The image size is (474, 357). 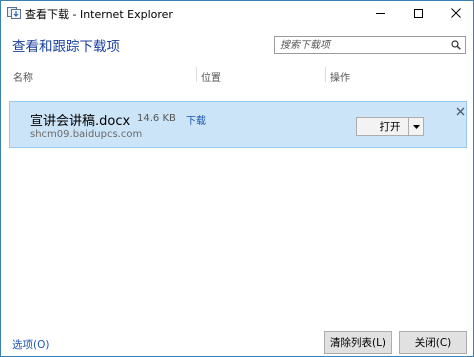 I want to click on minimize-icon, so click(x=380, y=13).